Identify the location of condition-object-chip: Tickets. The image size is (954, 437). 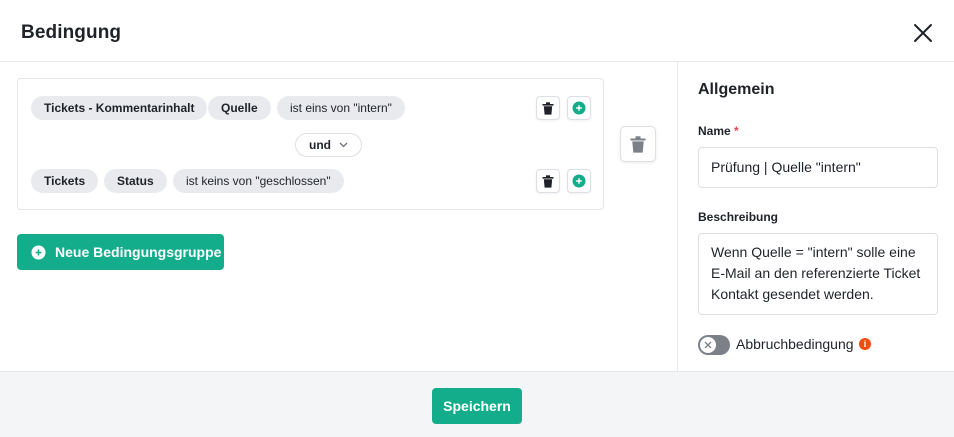
(65, 181).